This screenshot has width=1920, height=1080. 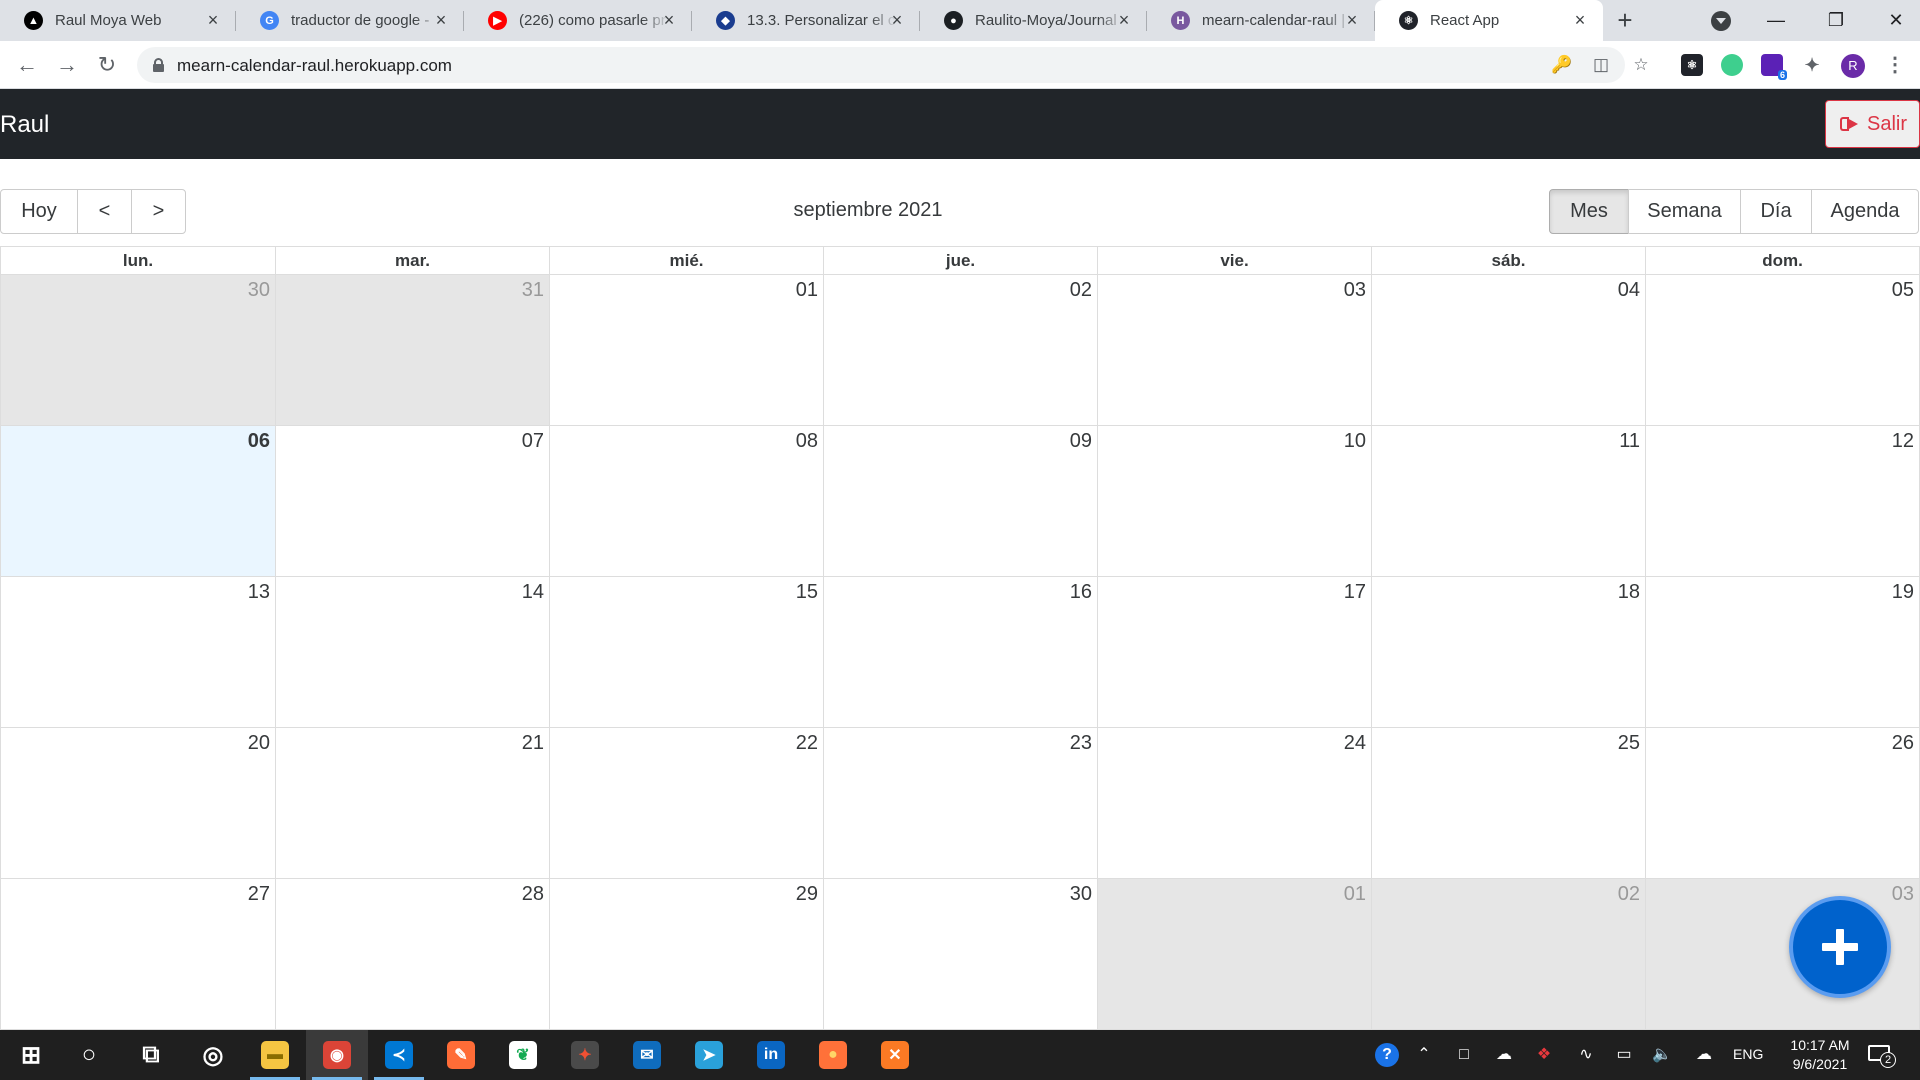 What do you see at coordinates (686, 954) in the screenshot?
I see `day-cell: 29` at bounding box center [686, 954].